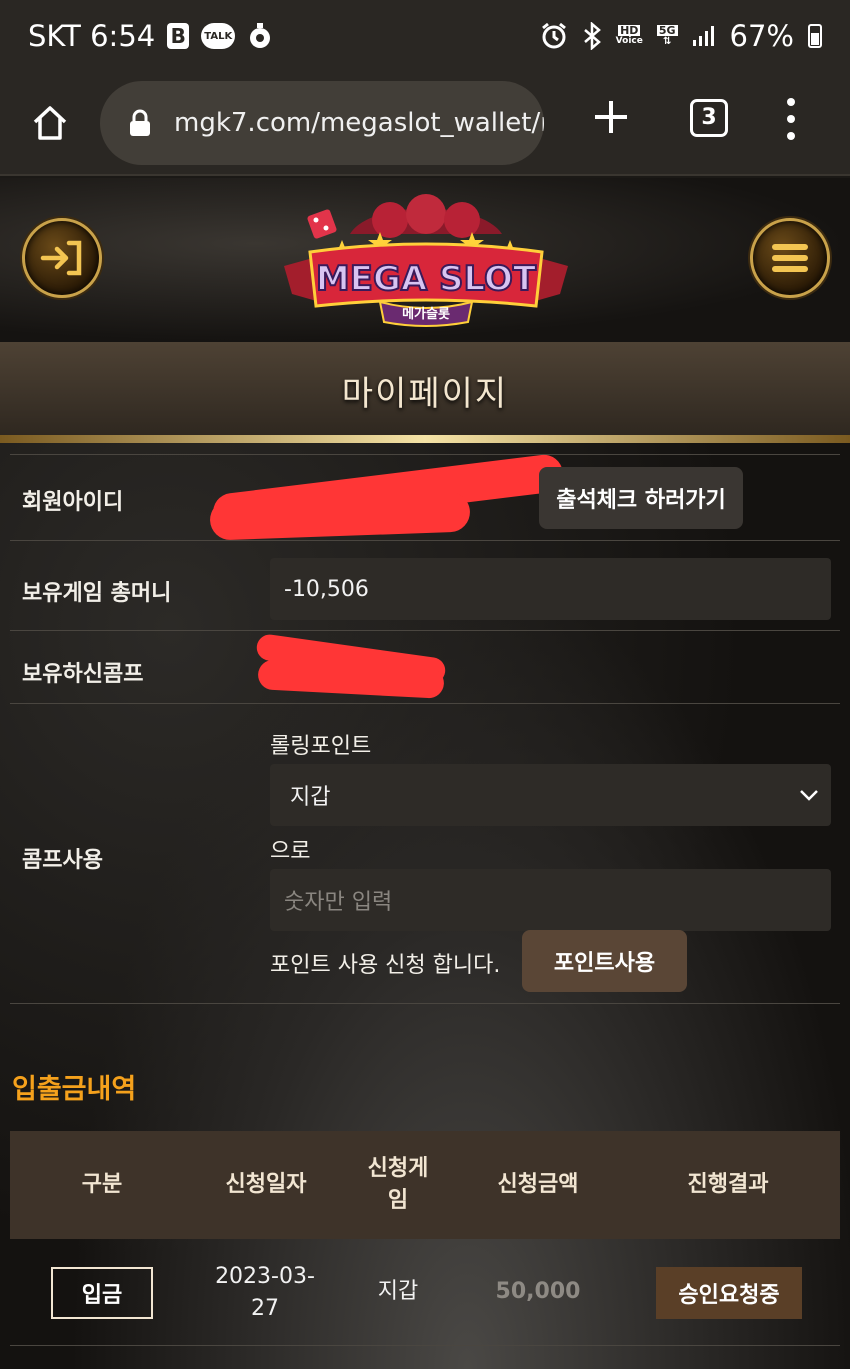  I want to click on page-title: 마이페이지, so click(425, 390).